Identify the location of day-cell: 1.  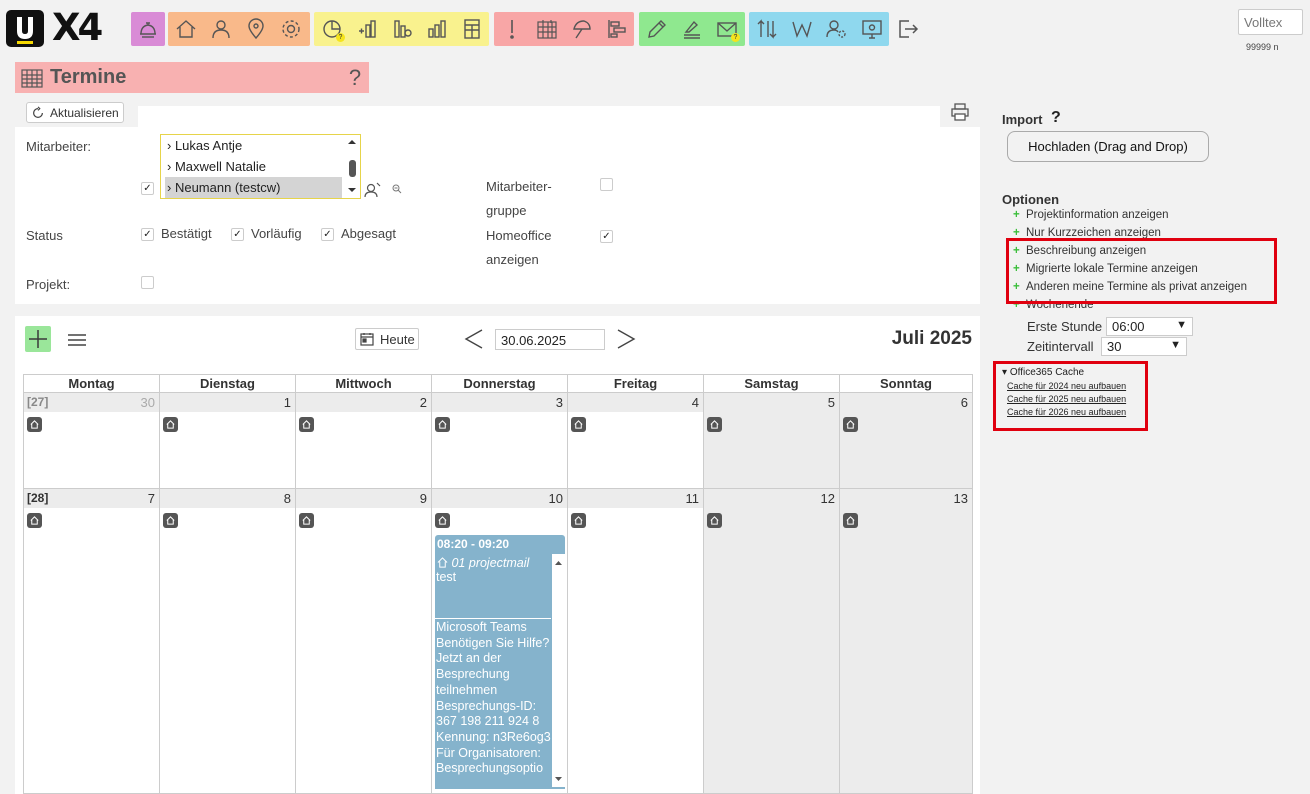
(228, 441).